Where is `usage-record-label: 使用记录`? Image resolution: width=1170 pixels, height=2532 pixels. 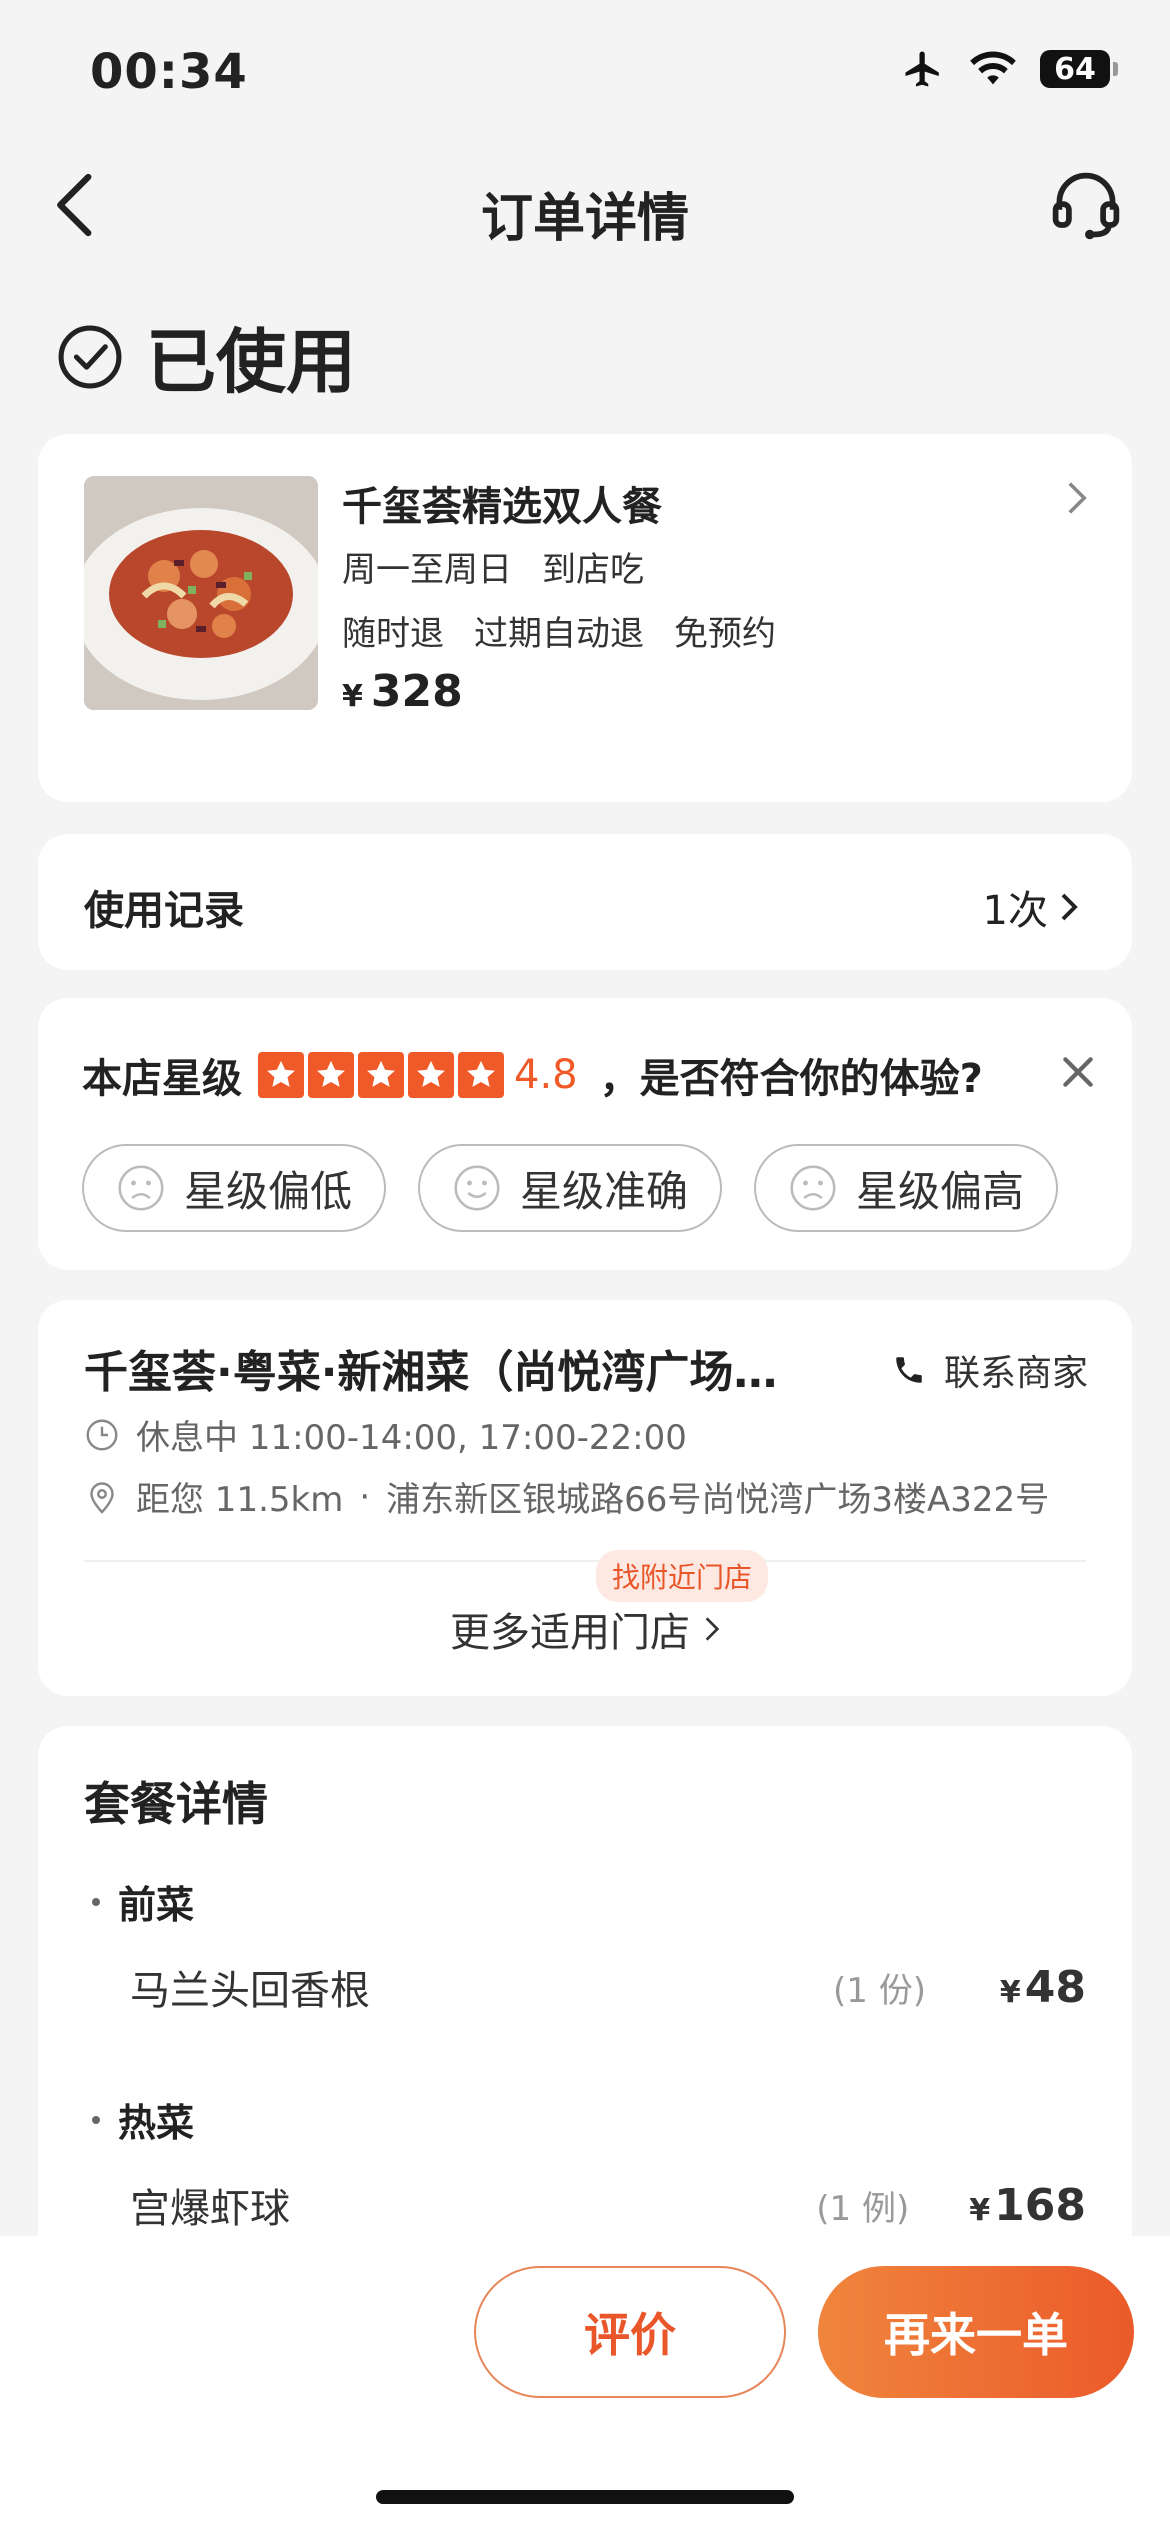 usage-record-label: 使用记录 is located at coordinates (164, 911).